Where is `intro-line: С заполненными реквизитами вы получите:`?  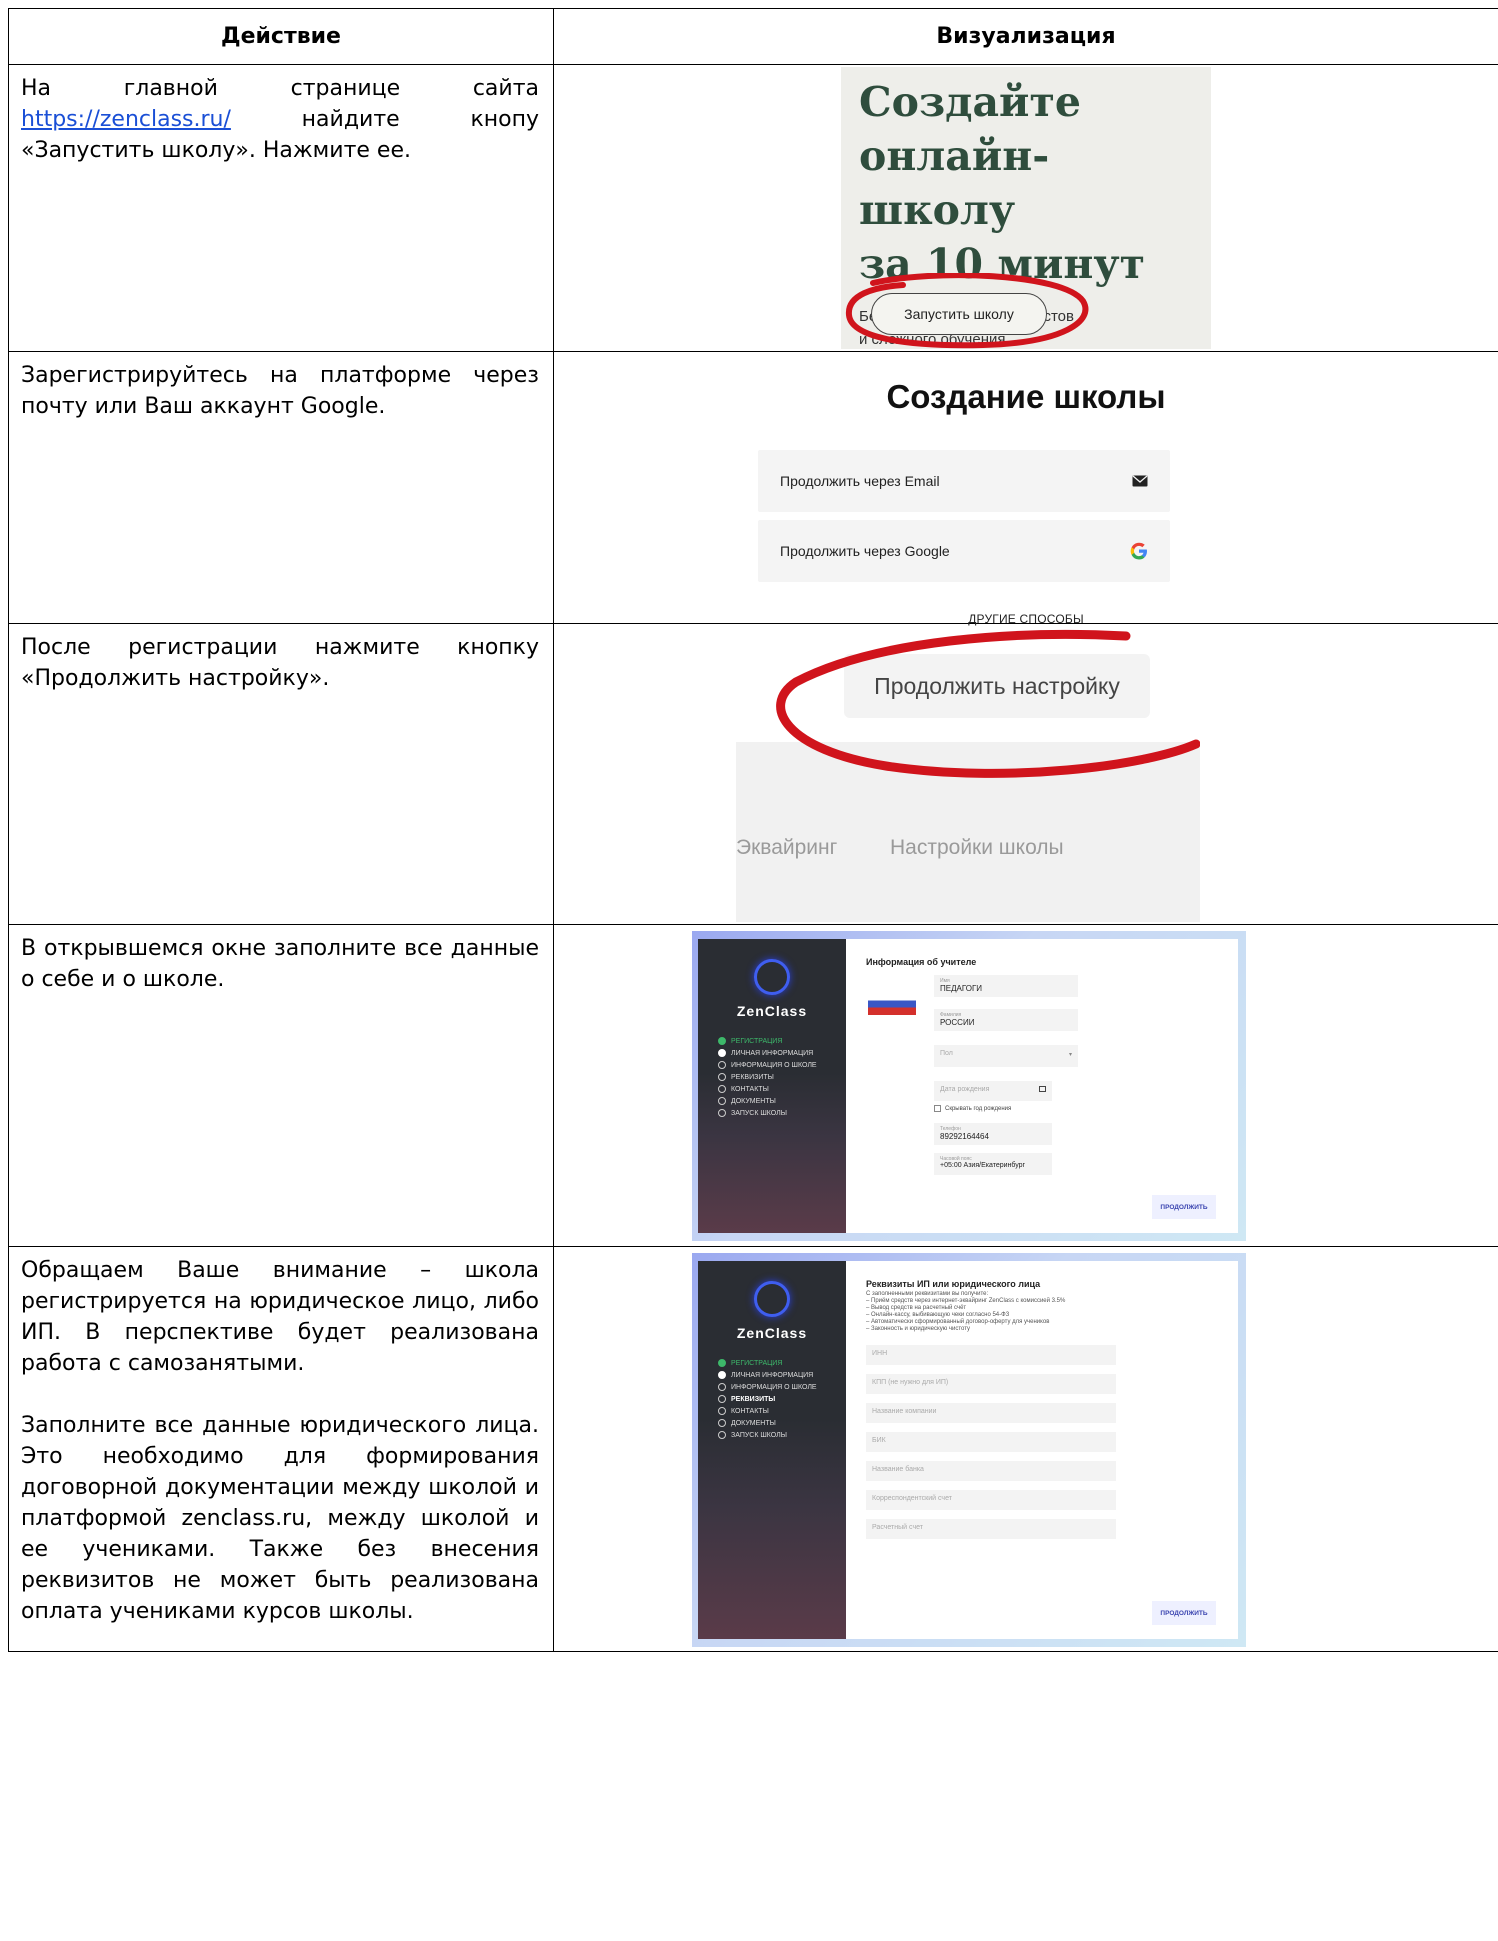
intro-line: С заполненными реквизитами вы получите: is located at coordinates (927, 1294).